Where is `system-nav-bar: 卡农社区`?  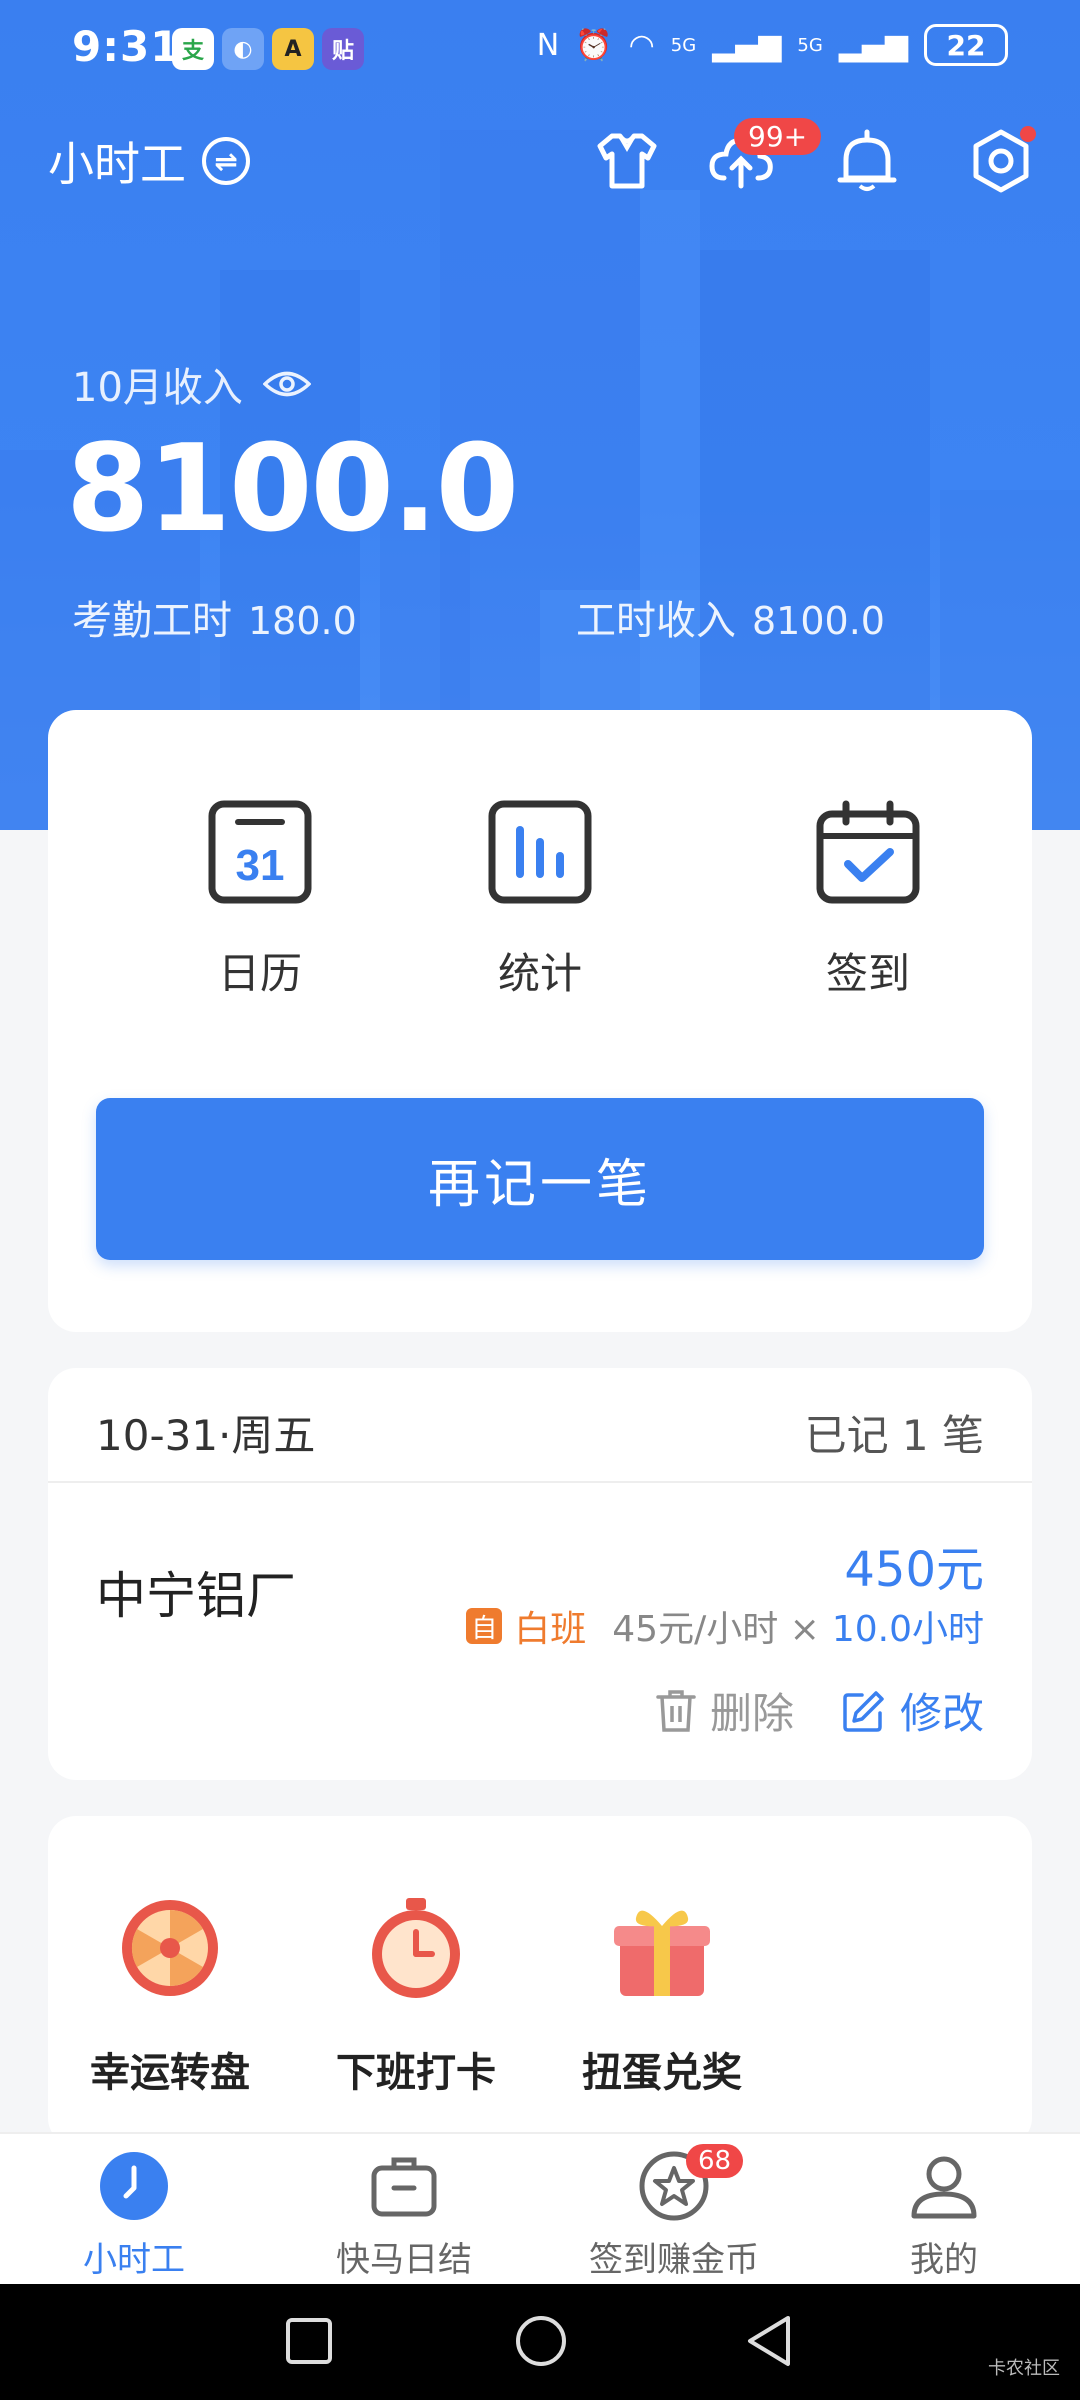 system-nav-bar: 卡农社区 is located at coordinates (540, 2342).